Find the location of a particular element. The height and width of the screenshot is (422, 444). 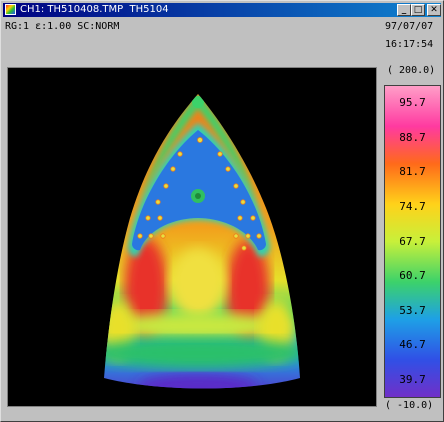

maximize-button: □ is located at coordinates (418, 10).